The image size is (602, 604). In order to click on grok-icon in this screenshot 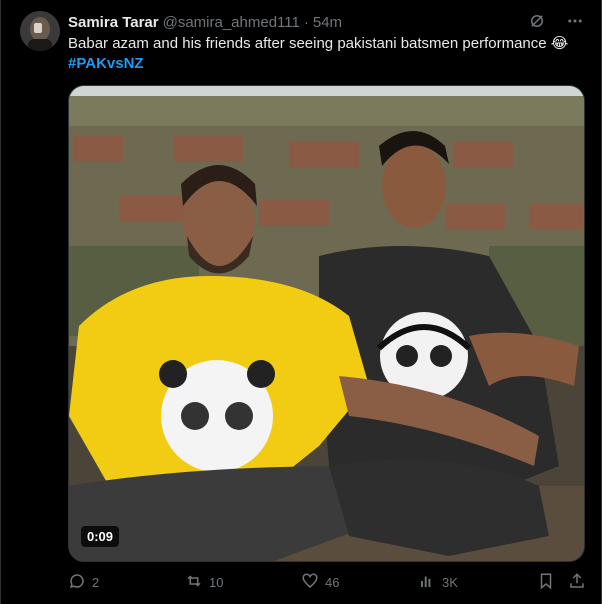, I will do `click(537, 21)`.